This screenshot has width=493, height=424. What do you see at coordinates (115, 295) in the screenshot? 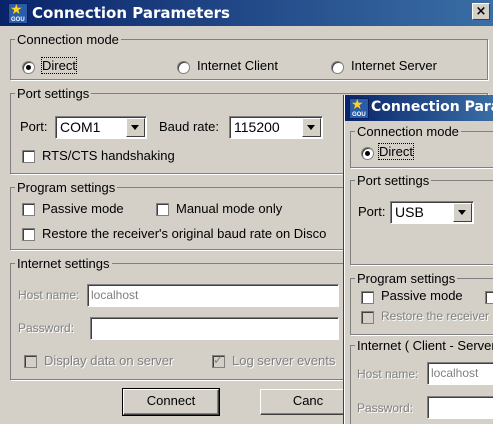
I see `host-name-value: localhost` at bounding box center [115, 295].